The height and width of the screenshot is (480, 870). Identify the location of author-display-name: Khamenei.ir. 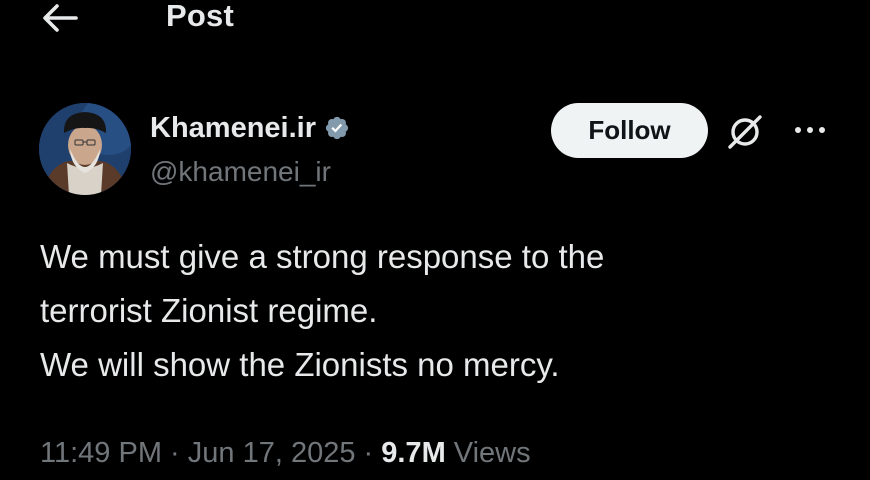
(233, 128).